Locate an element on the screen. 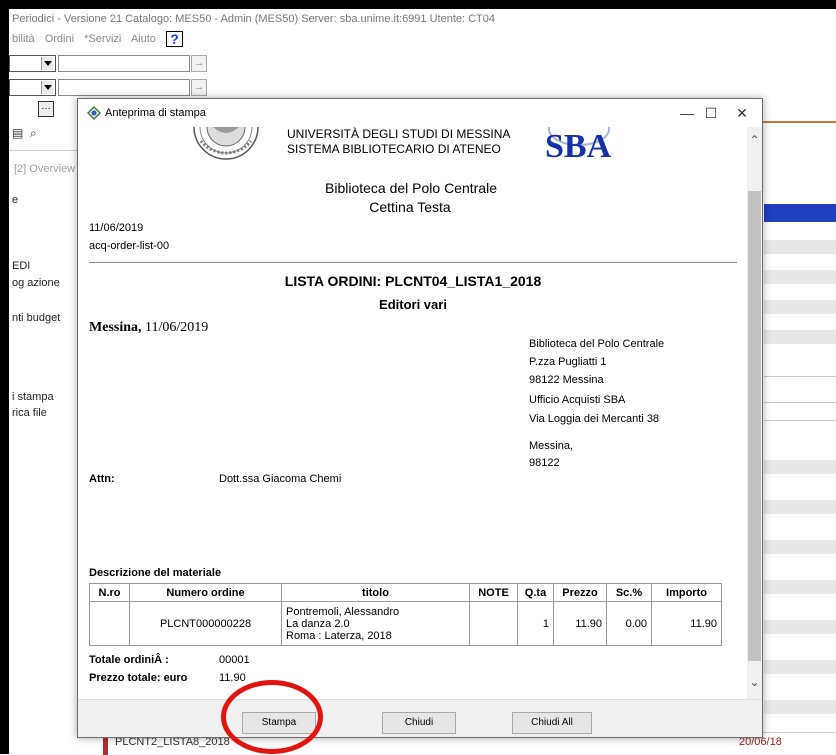 The width and height of the screenshot is (836, 755). minimize-button: — is located at coordinates (687, 113).